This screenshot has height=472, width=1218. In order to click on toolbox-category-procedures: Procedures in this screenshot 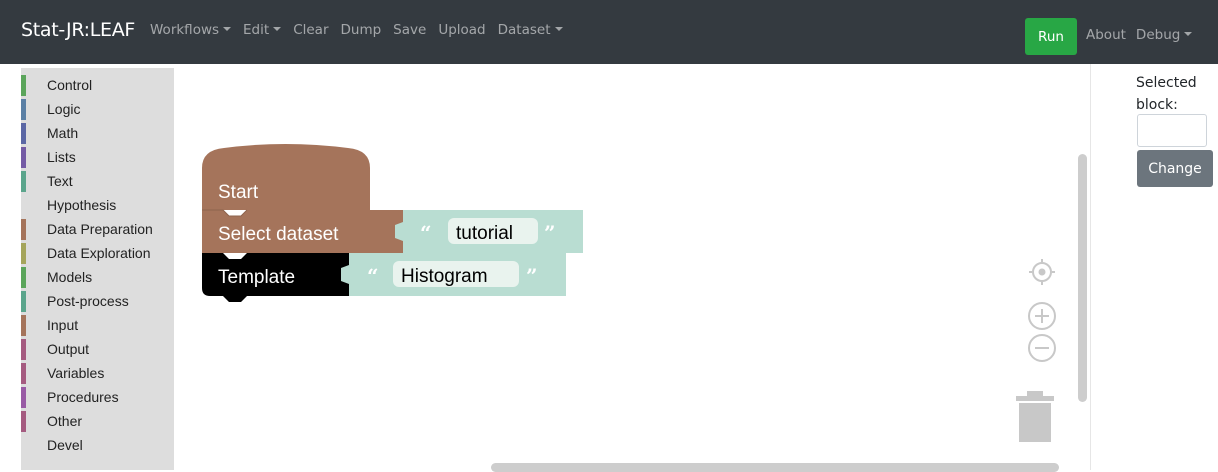, I will do `click(97, 397)`.